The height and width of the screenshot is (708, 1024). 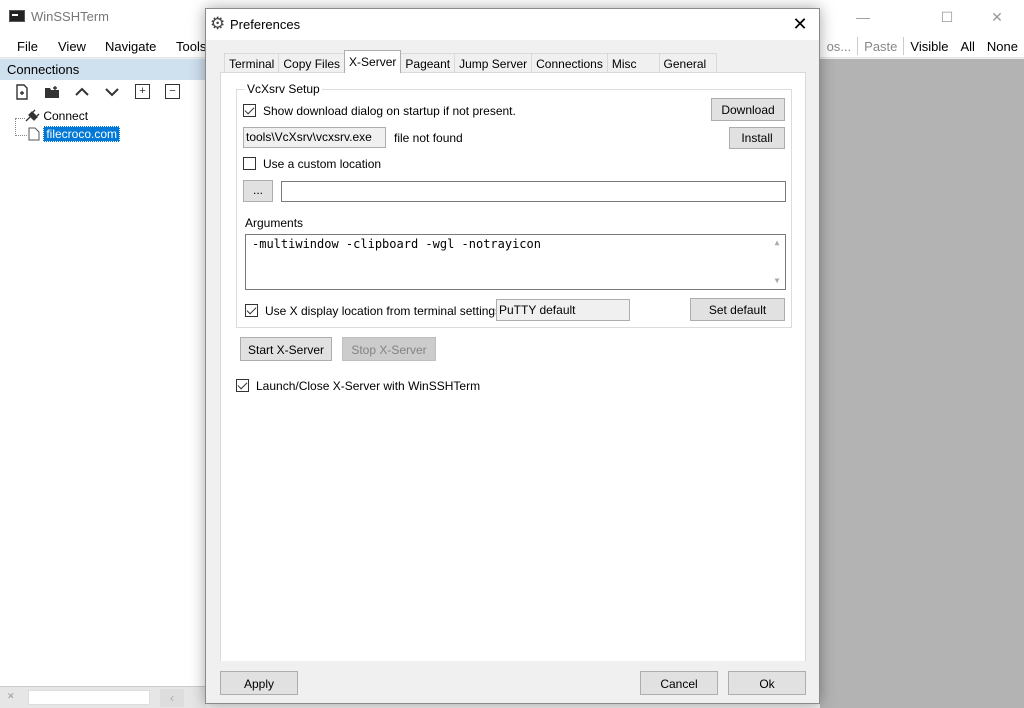 I want to click on new-folder-icon, so click(x=52, y=92).